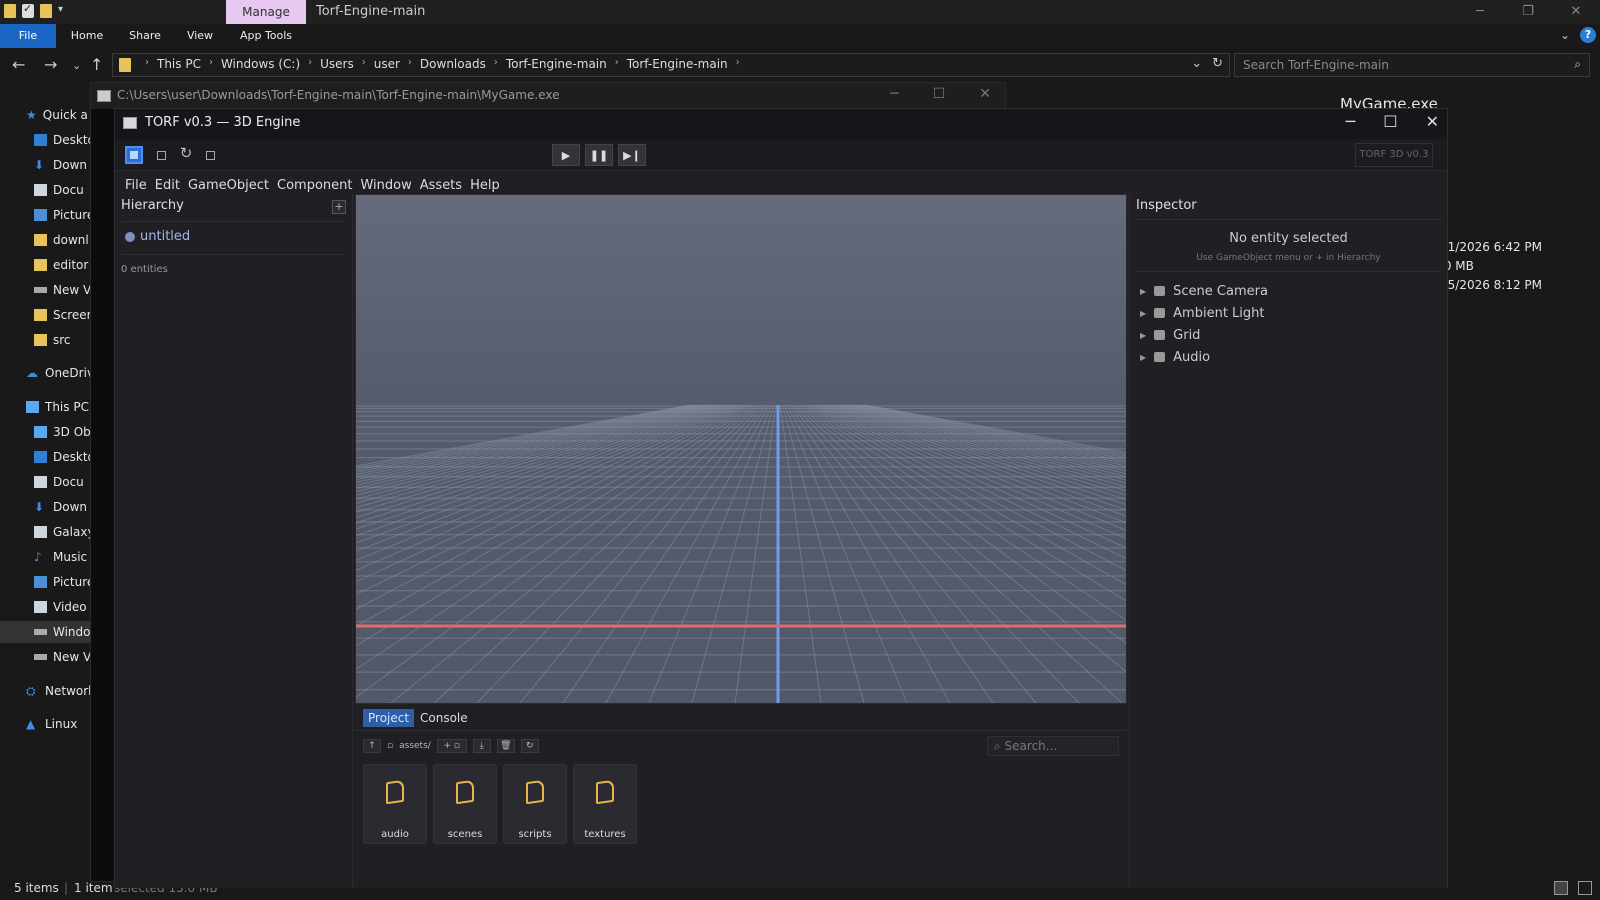  I want to click on app-icon, so click(130, 123).